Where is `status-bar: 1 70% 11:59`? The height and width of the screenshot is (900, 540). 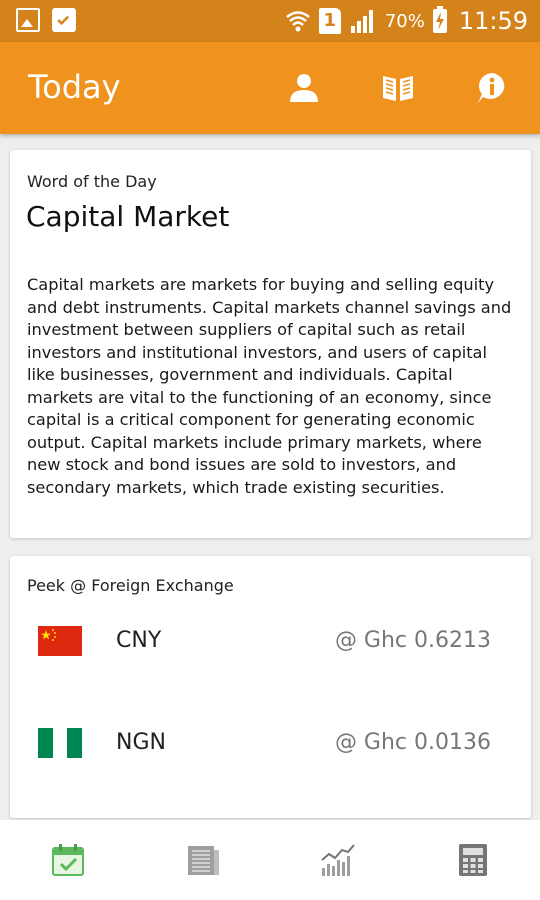
status-bar: 1 70% 11:59 is located at coordinates (270, 21).